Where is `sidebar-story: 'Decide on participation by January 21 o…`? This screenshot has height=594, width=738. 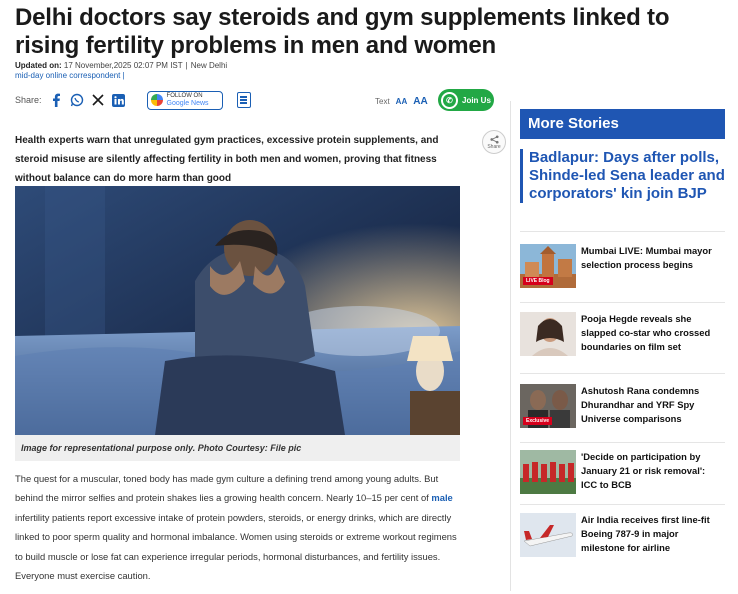
sidebar-story: 'Decide on participation by January 21 o… is located at coordinates (622, 478).